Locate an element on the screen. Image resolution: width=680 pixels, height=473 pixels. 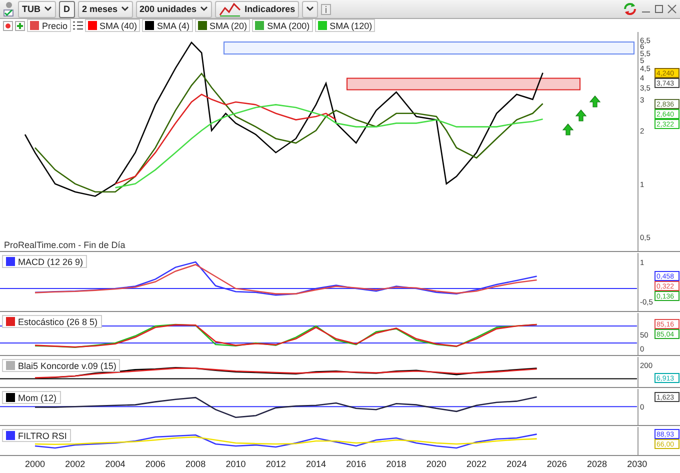
indicator-name: Estocástico (26 8 5) is located at coordinates (58, 321).